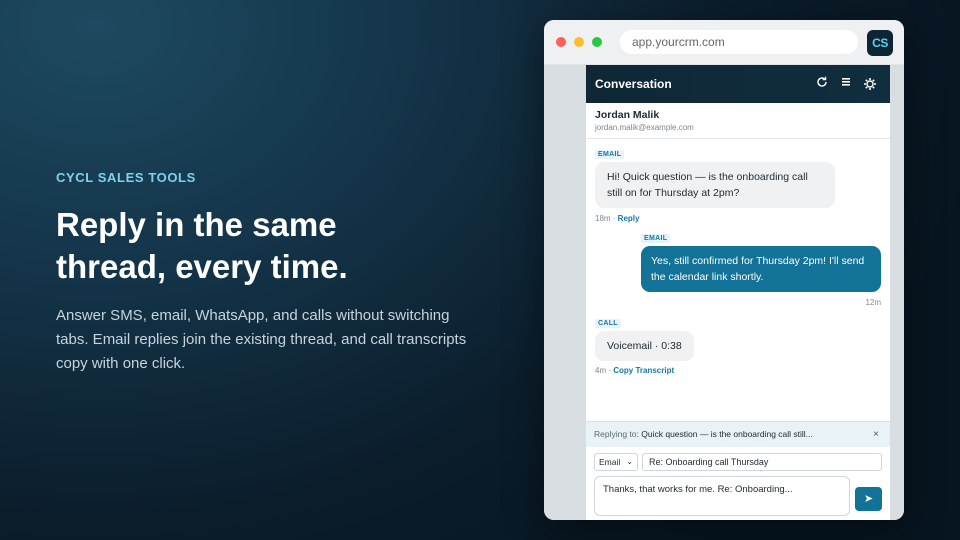 The image size is (960, 540). Describe the element at coordinates (561, 42) in the screenshot. I see `close-window-dot` at that location.